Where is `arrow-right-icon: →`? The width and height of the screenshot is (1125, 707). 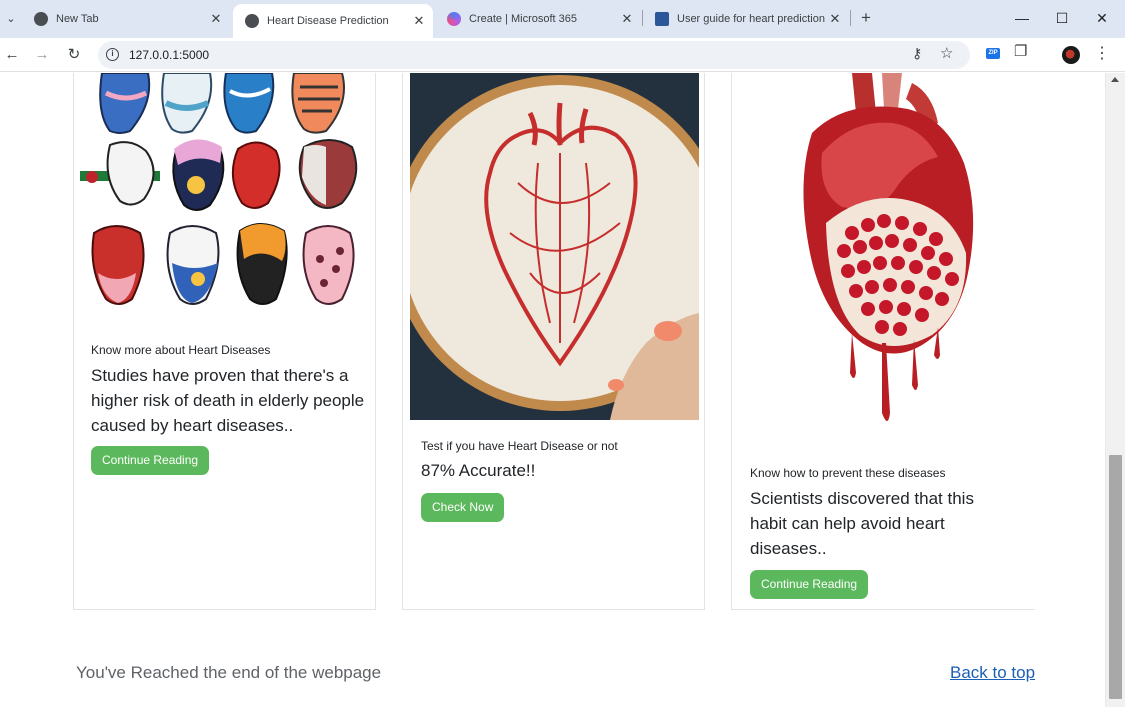
arrow-right-icon: → is located at coordinates (42, 54).